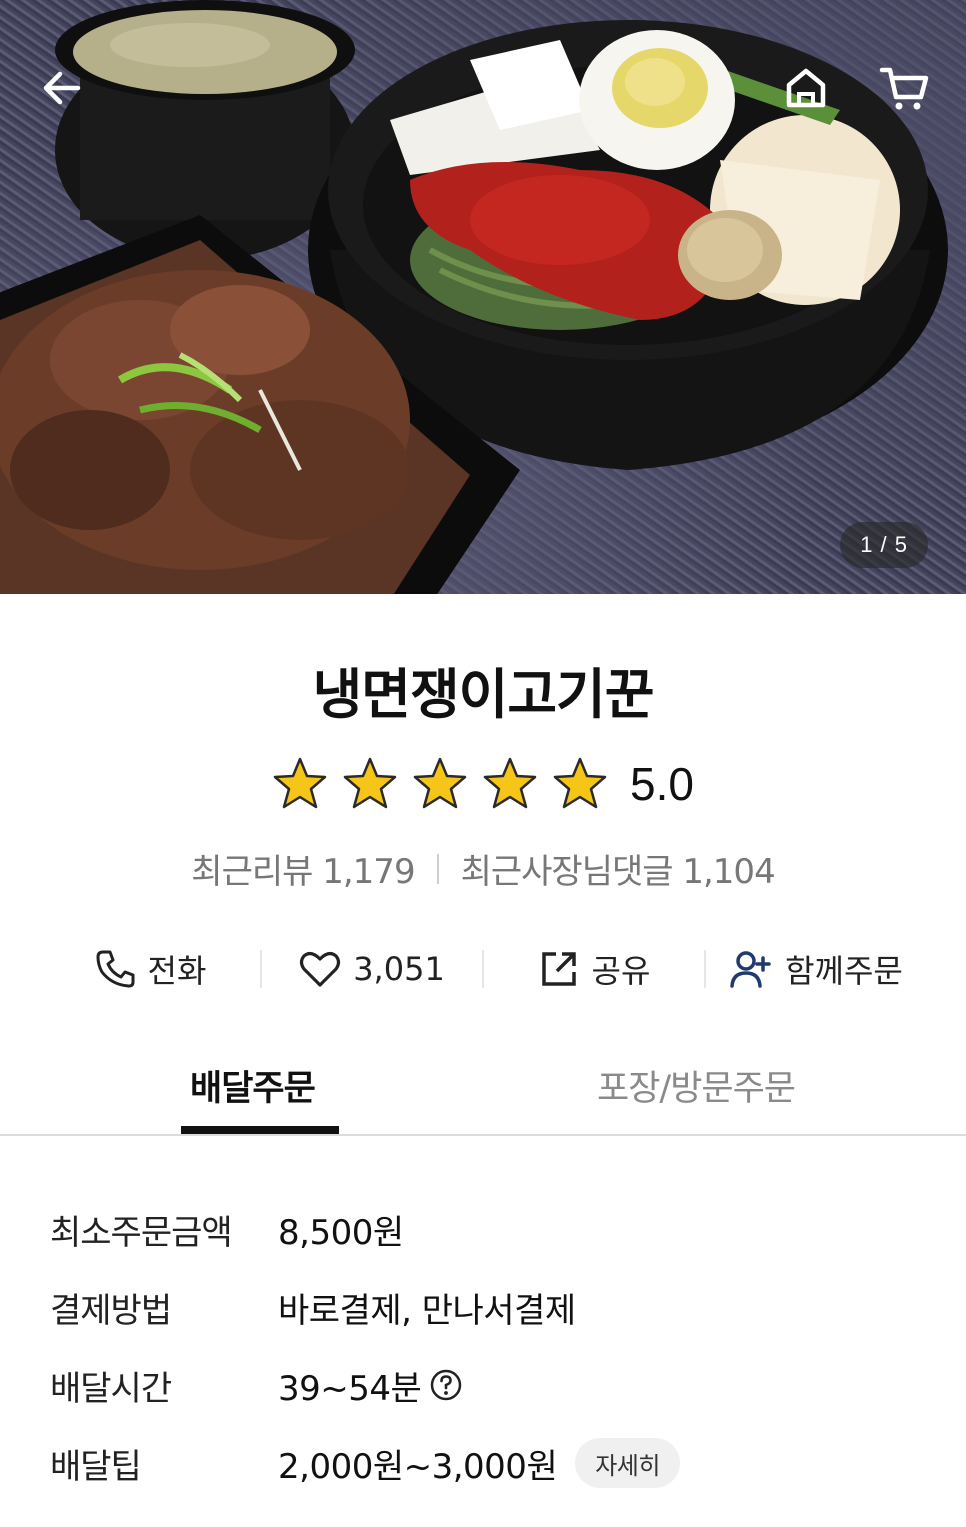 The width and height of the screenshot is (966, 1527). What do you see at coordinates (844, 971) in the screenshot?
I see `group-order-label: 함께주문` at bounding box center [844, 971].